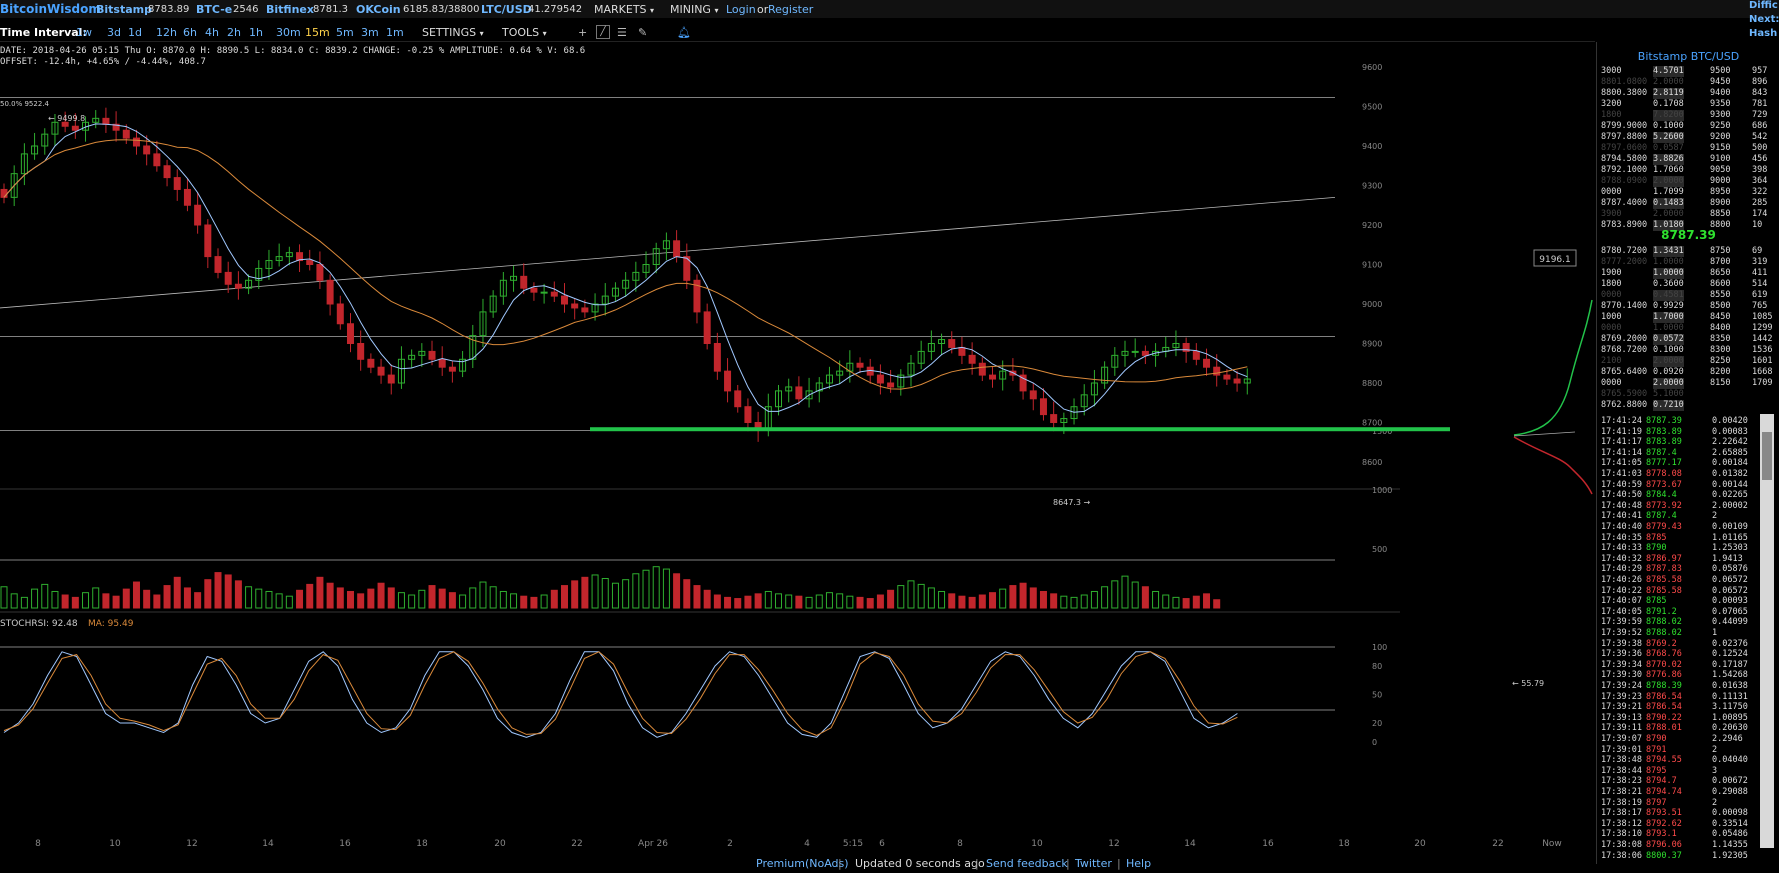 This screenshot has height=873, width=1779. Describe the element at coordinates (1624, 262) in the screenshot. I see `orderbook-cell: 8777.2000` at that location.